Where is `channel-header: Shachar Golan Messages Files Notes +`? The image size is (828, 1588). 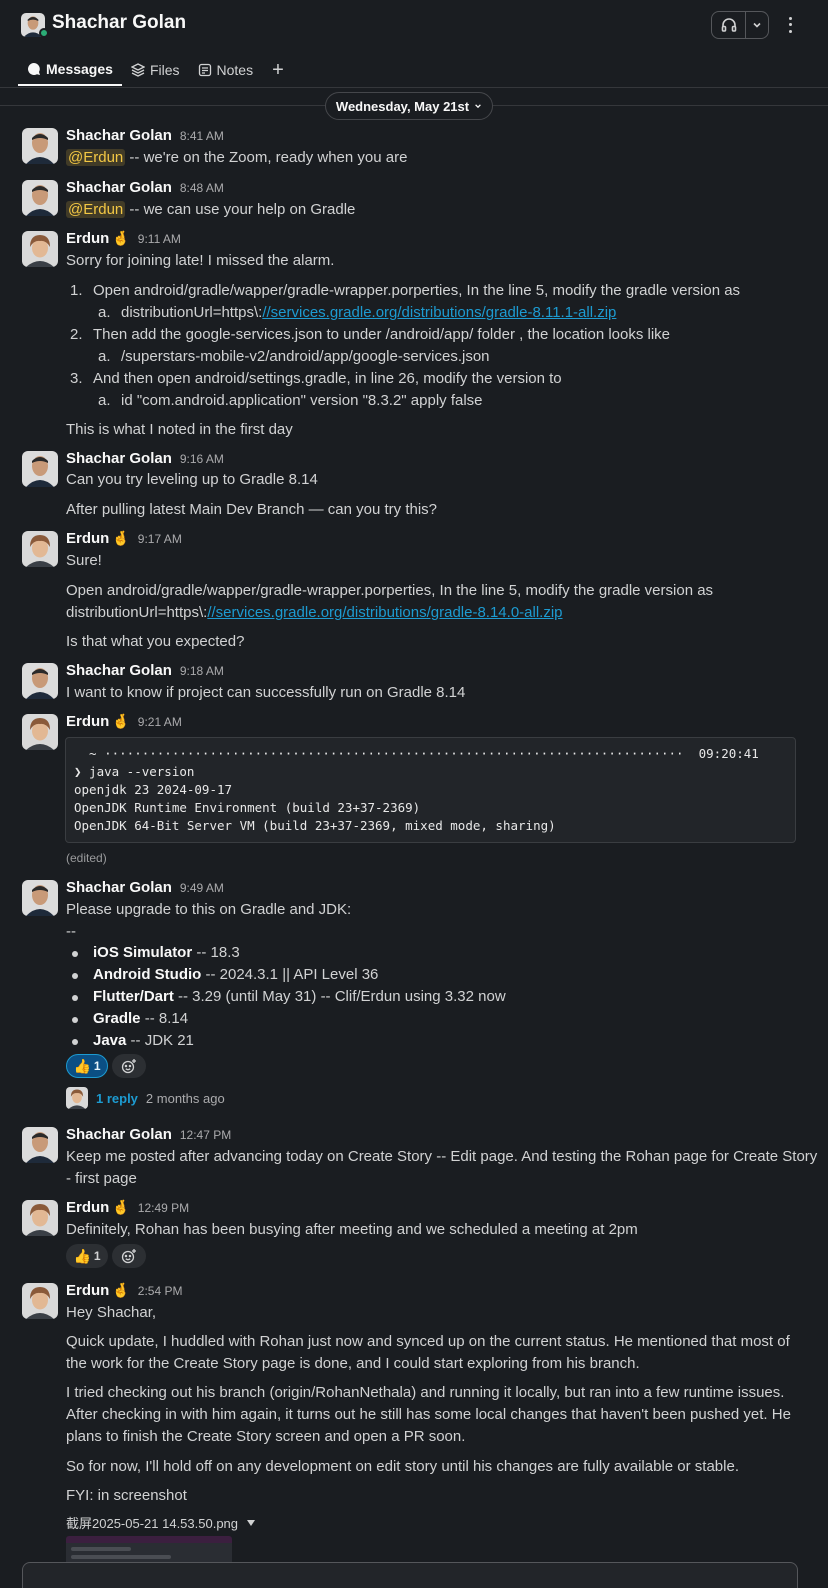
channel-header: Shachar Golan Messages Files Notes + is located at coordinates (414, 44).